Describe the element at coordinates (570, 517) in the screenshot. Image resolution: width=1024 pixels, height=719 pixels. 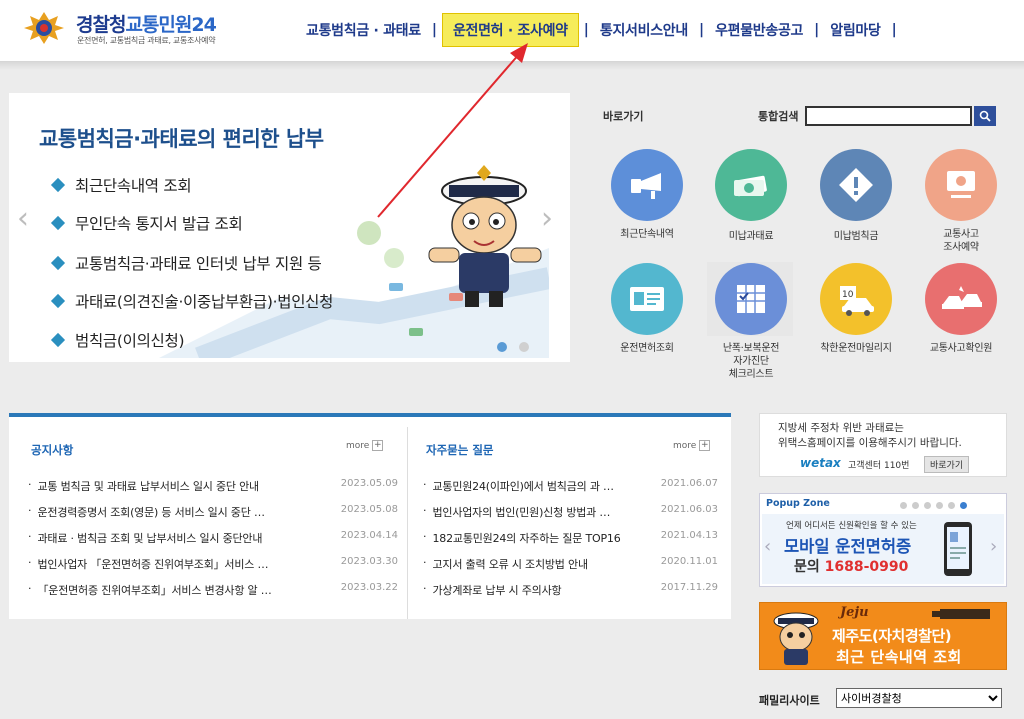
I see `list-item: · 법인사업자의 법인(민원)신청 방법과 … 2021.06.03` at that location.